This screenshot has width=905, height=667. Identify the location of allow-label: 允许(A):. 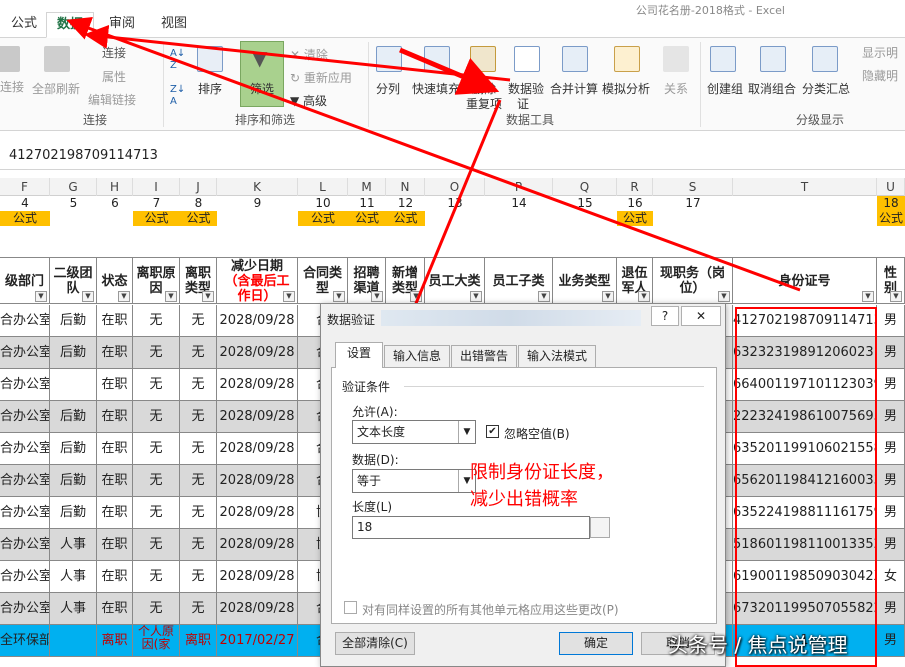
(375, 412).